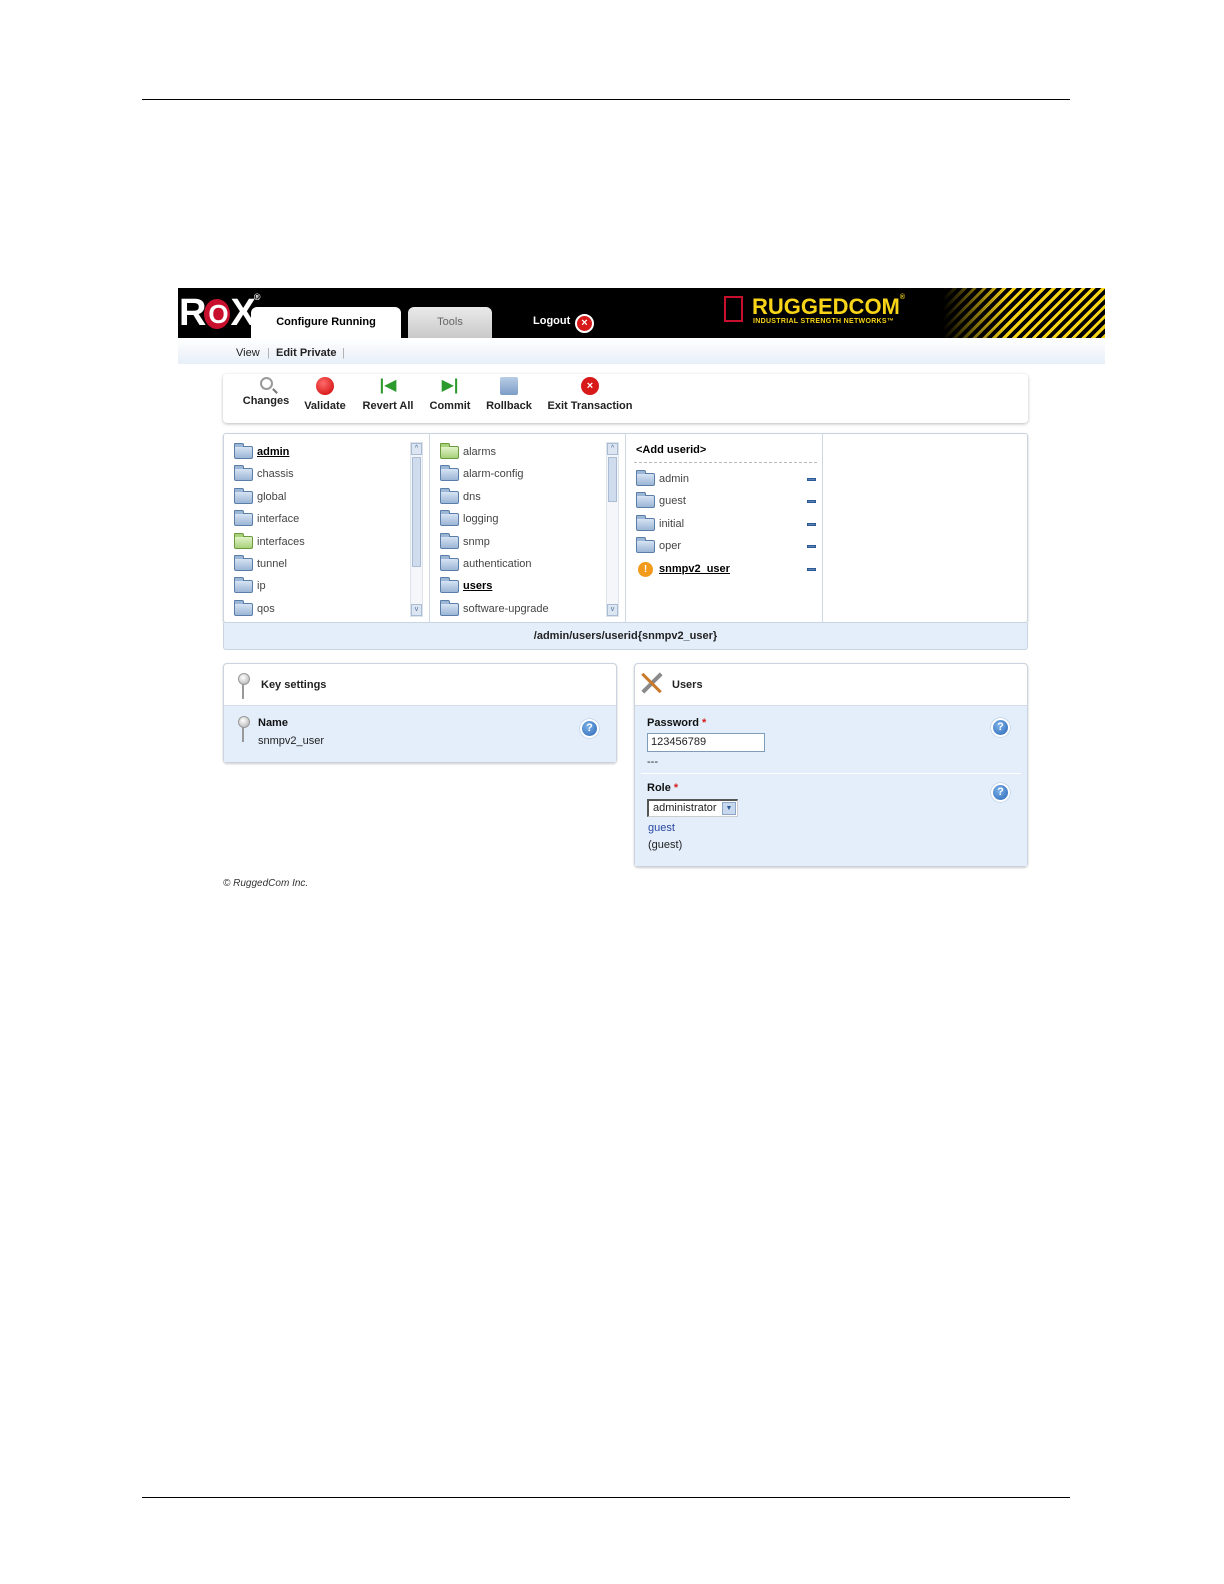 The image size is (1224, 1584). What do you see at coordinates (291, 741) in the screenshot?
I see `name-value: snmpv2_user` at bounding box center [291, 741].